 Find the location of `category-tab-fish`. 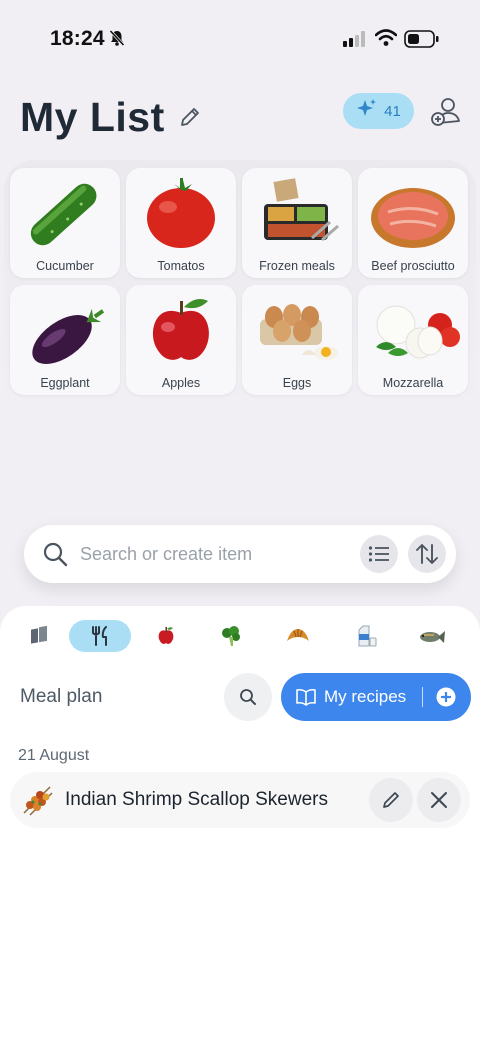

category-tab-fish is located at coordinates (432, 636).